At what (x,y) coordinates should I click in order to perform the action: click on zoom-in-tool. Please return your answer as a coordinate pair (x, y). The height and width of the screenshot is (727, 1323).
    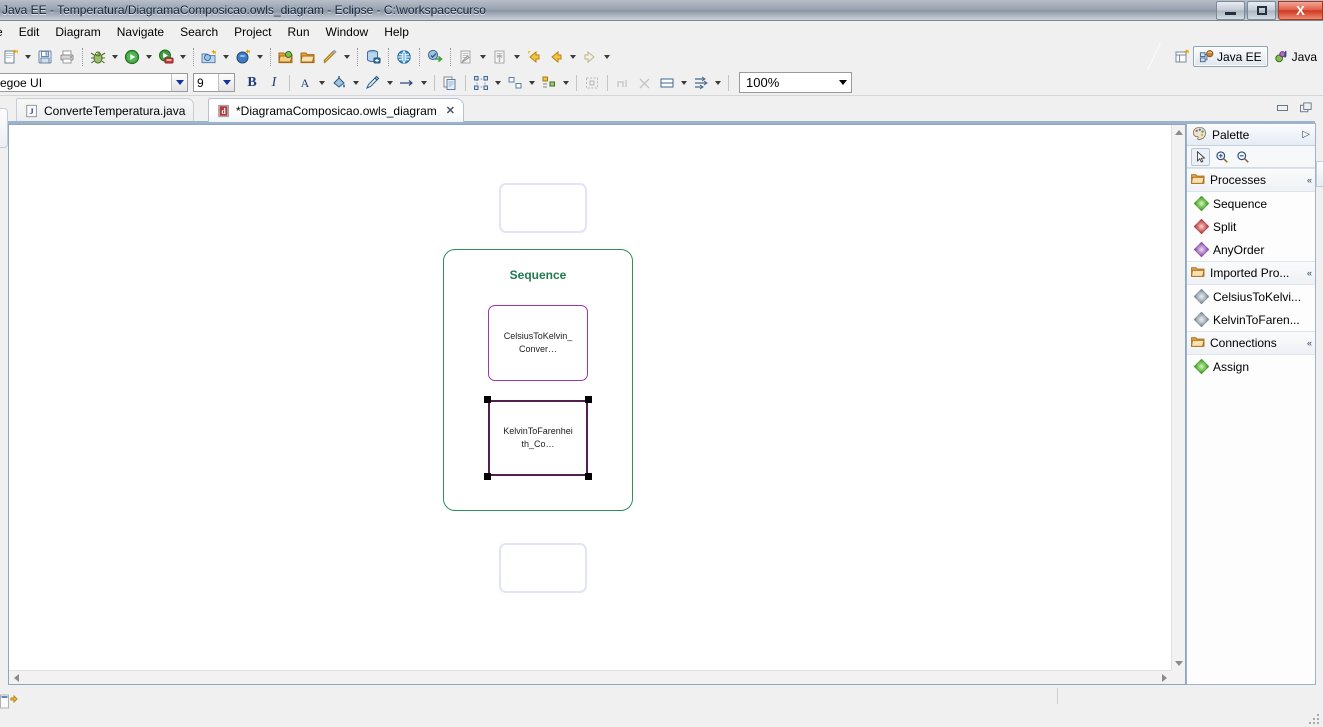
    Looking at the image, I should click on (1221, 157).